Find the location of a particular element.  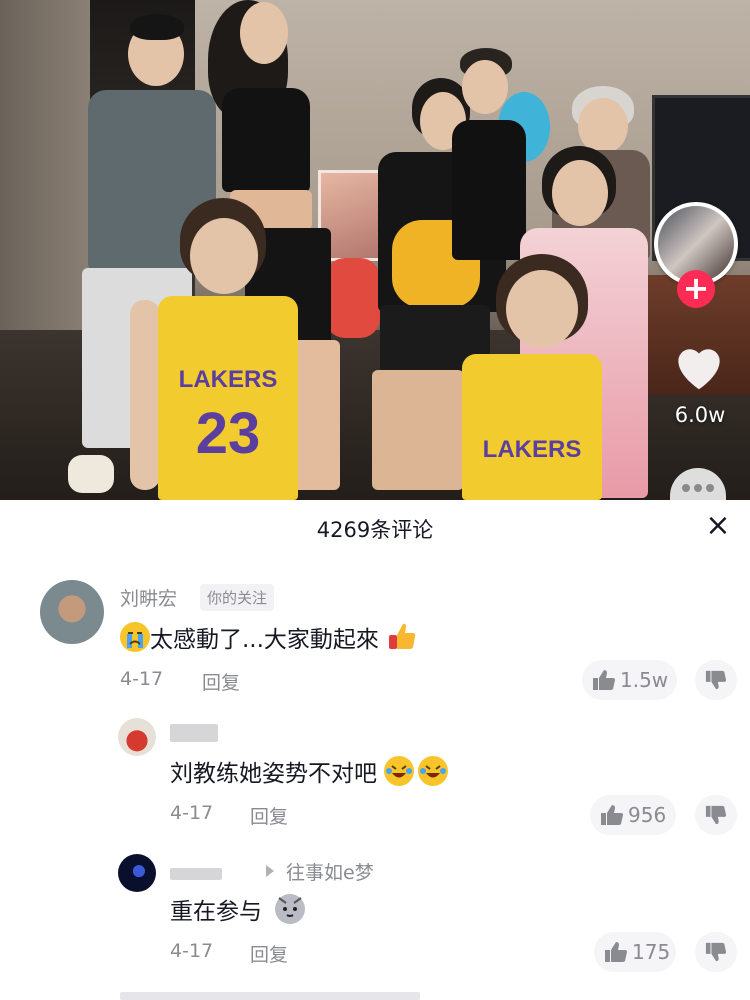

cat-face-icon is located at coordinates (290, 909).